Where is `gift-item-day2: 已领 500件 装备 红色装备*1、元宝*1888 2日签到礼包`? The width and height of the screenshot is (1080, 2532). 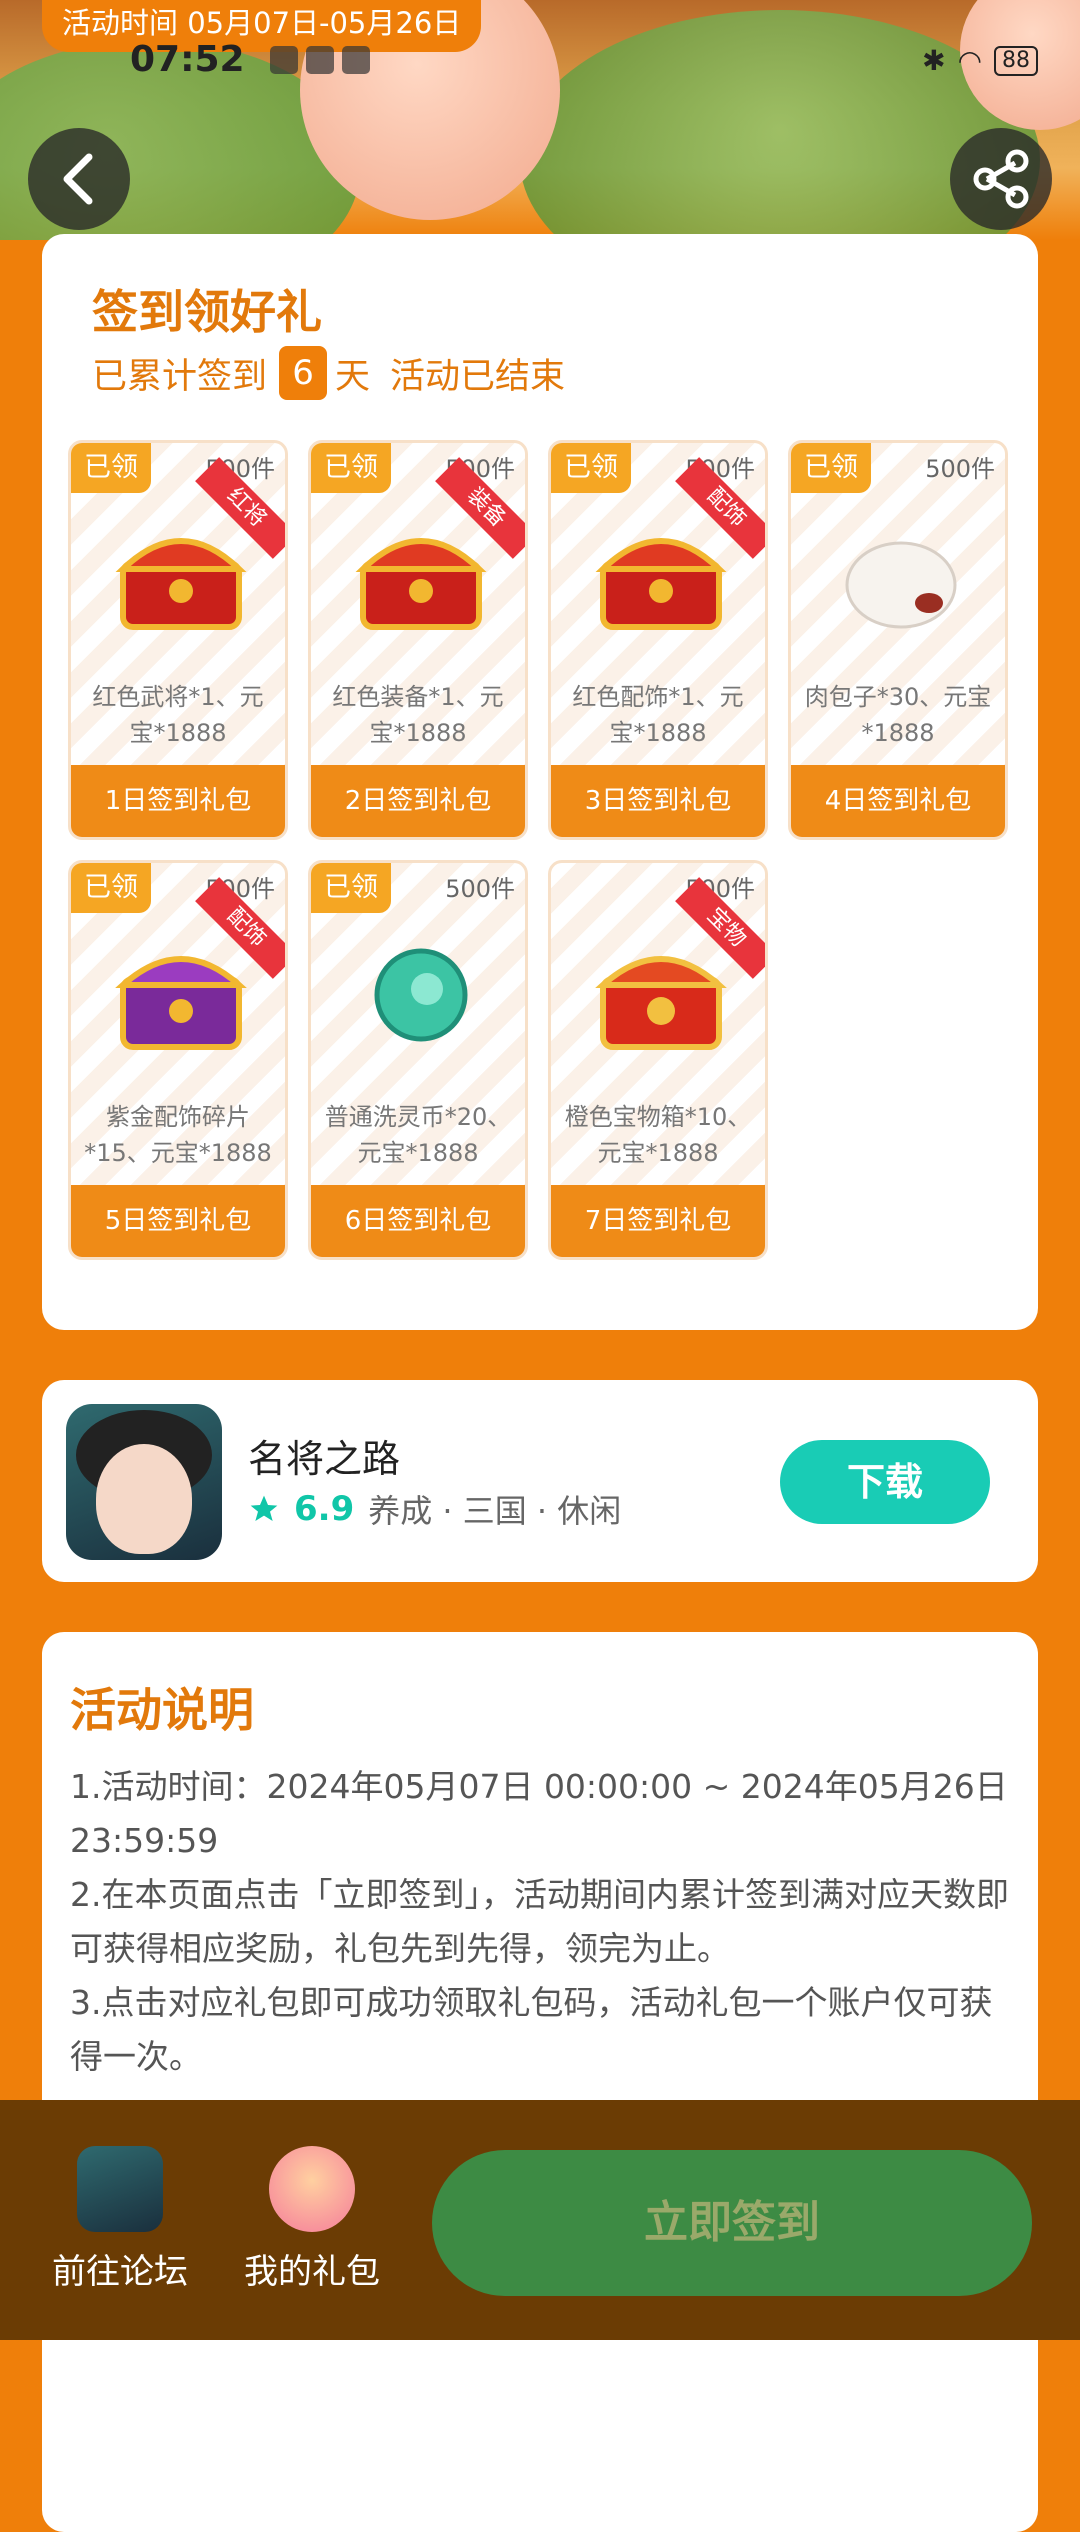 gift-item-day2: 已领 500件 装备 红色装备*1、元宝*1888 2日签到礼包 is located at coordinates (418, 640).